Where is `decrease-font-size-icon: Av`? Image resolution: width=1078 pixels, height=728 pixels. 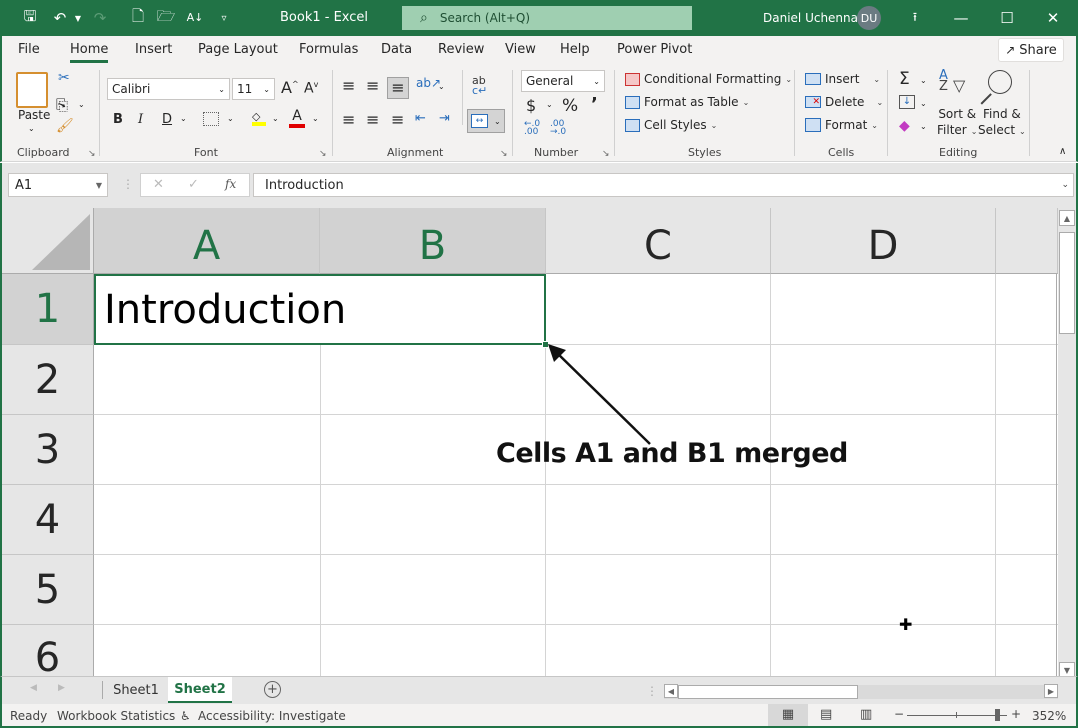
decrease-font-size-icon: Av is located at coordinates (311, 88).